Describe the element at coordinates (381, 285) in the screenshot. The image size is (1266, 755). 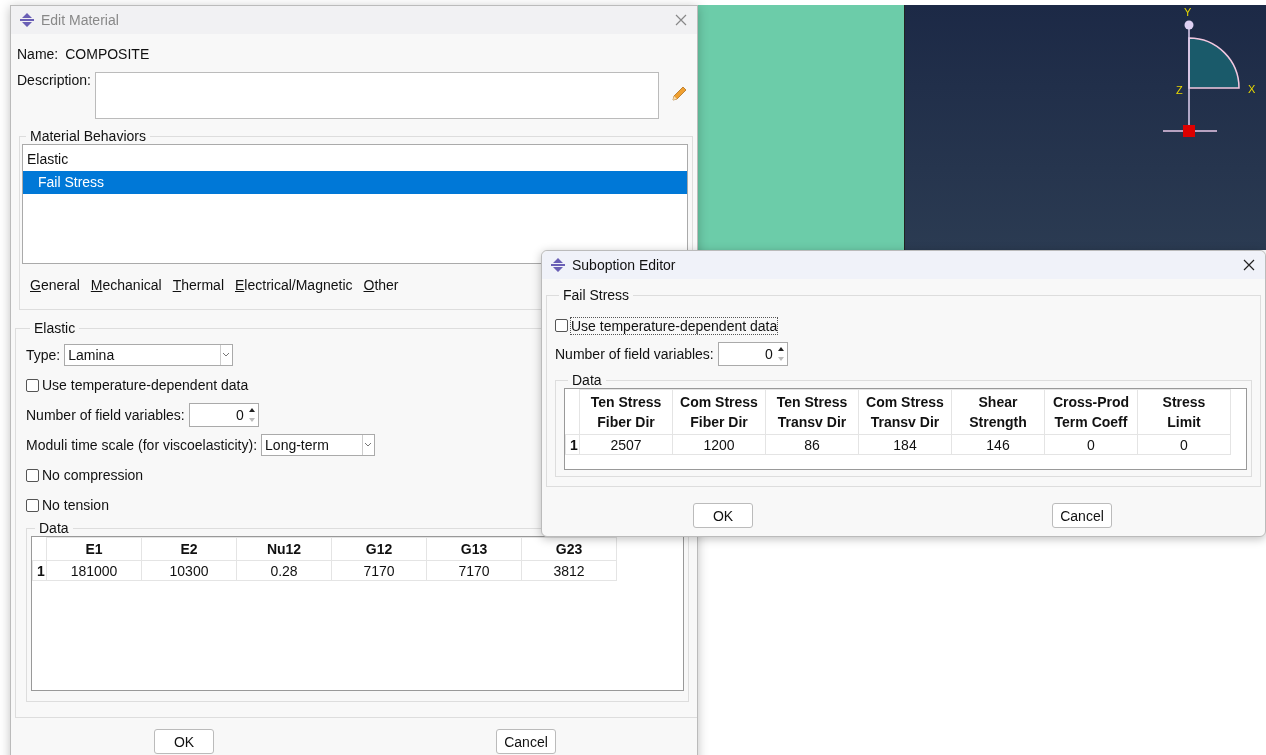
I see `menu-tab: Other` at that location.